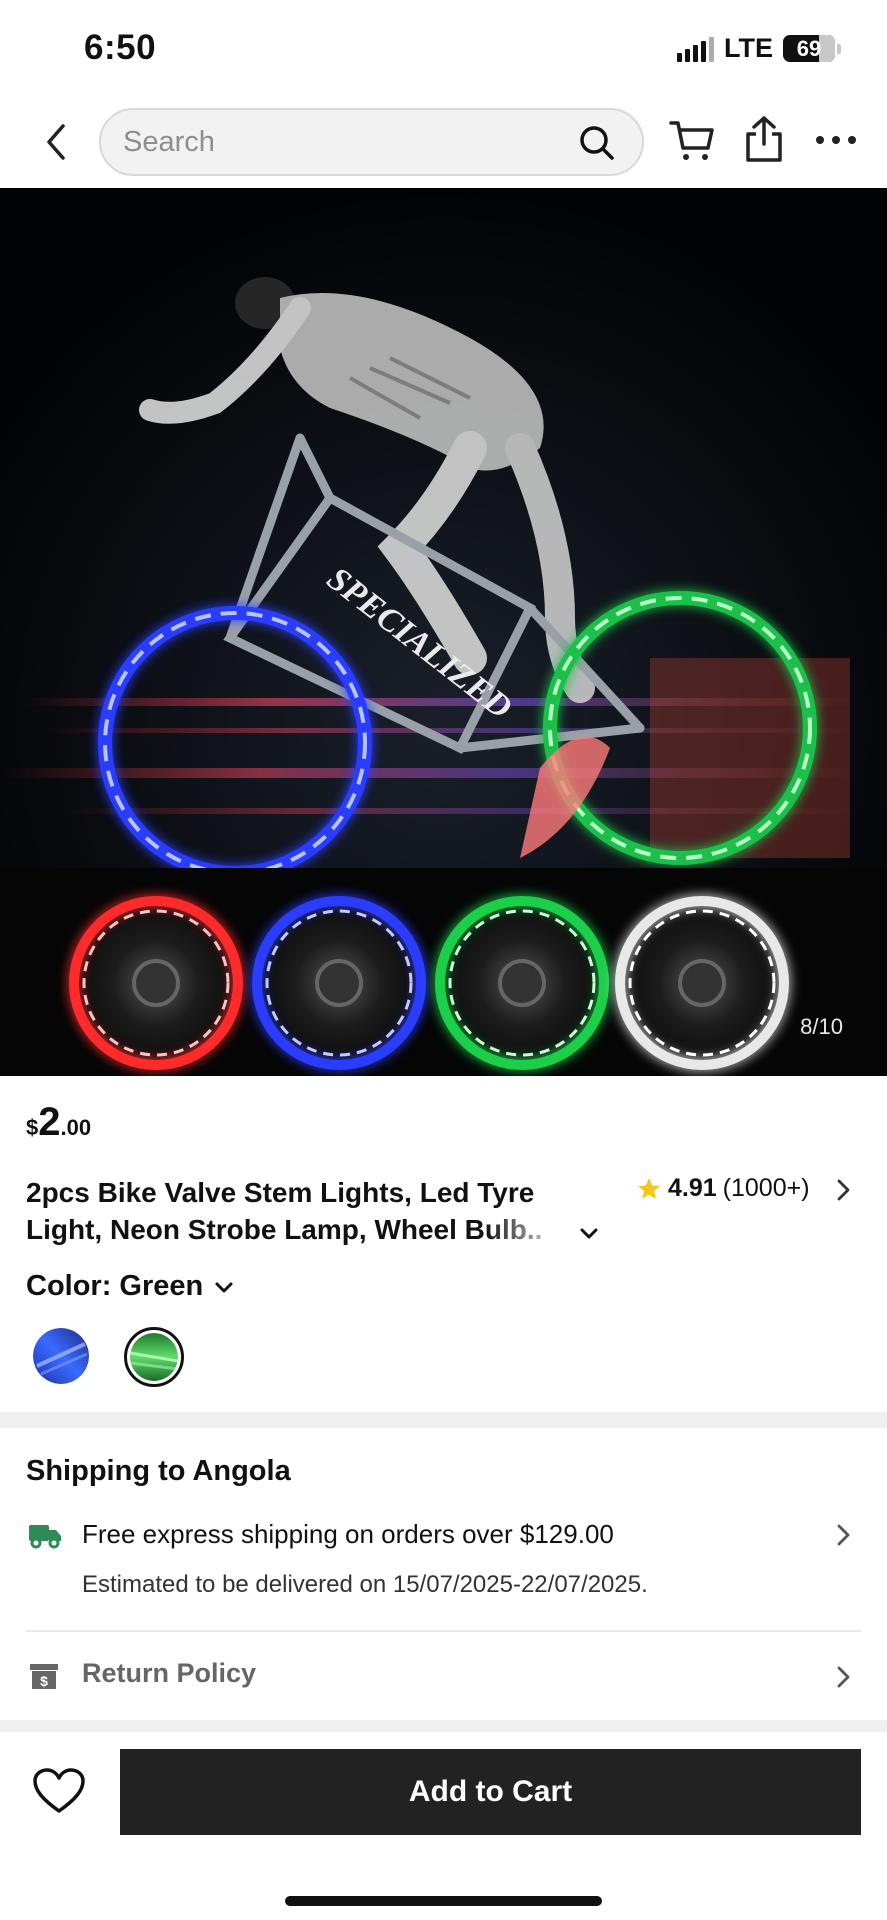  What do you see at coordinates (821, 1026) in the screenshot?
I see `image-counter: 8/10` at bounding box center [821, 1026].